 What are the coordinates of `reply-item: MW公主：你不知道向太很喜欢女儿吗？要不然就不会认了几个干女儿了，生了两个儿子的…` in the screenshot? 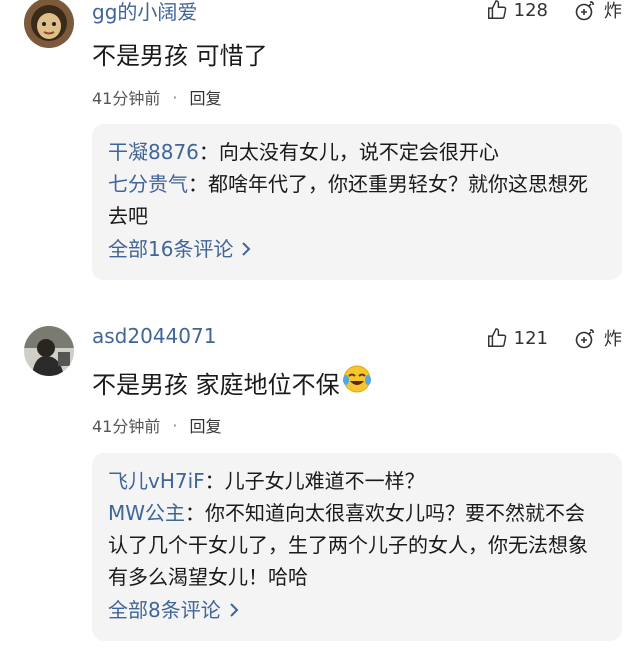 It's located at (356, 545).